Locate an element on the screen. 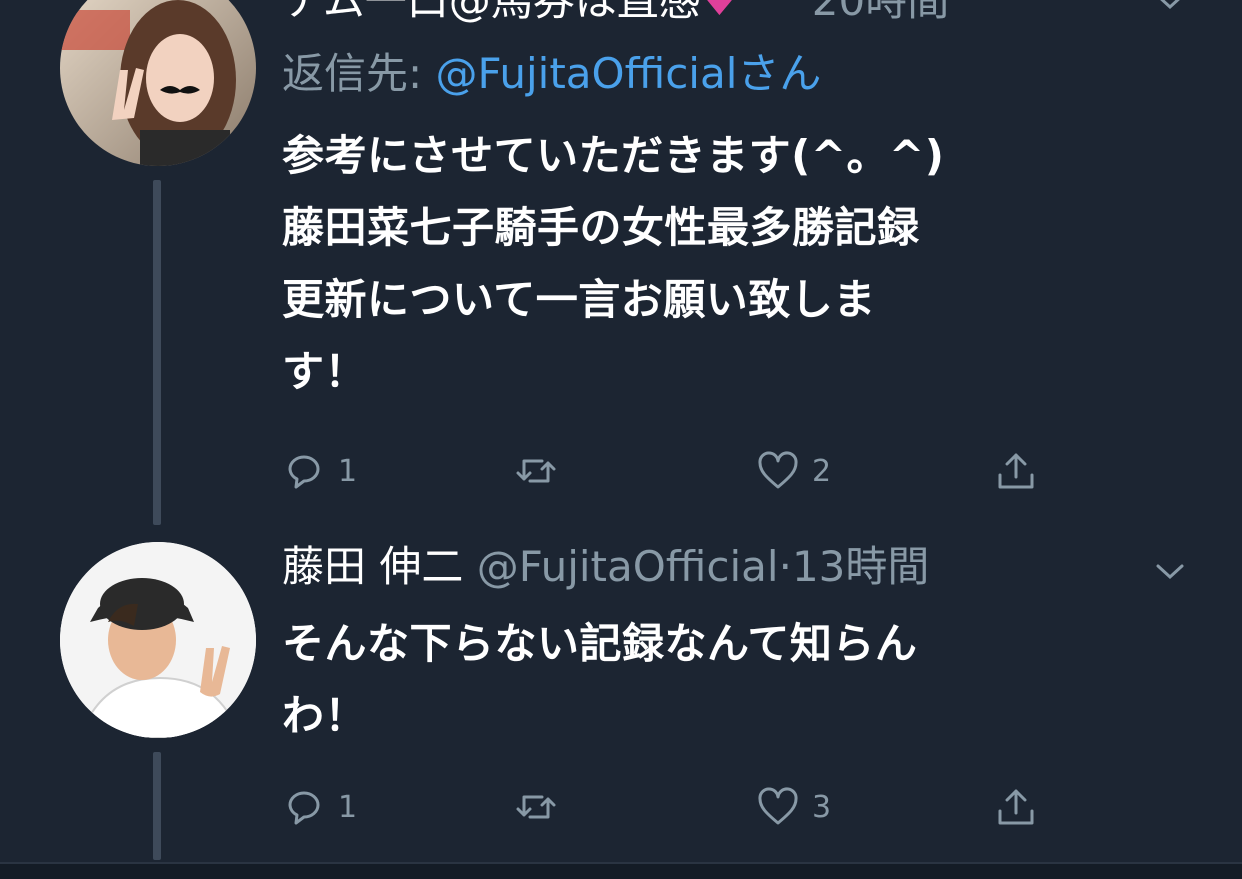  reply-to-label: 返信先: is located at coordinates (352, 73).